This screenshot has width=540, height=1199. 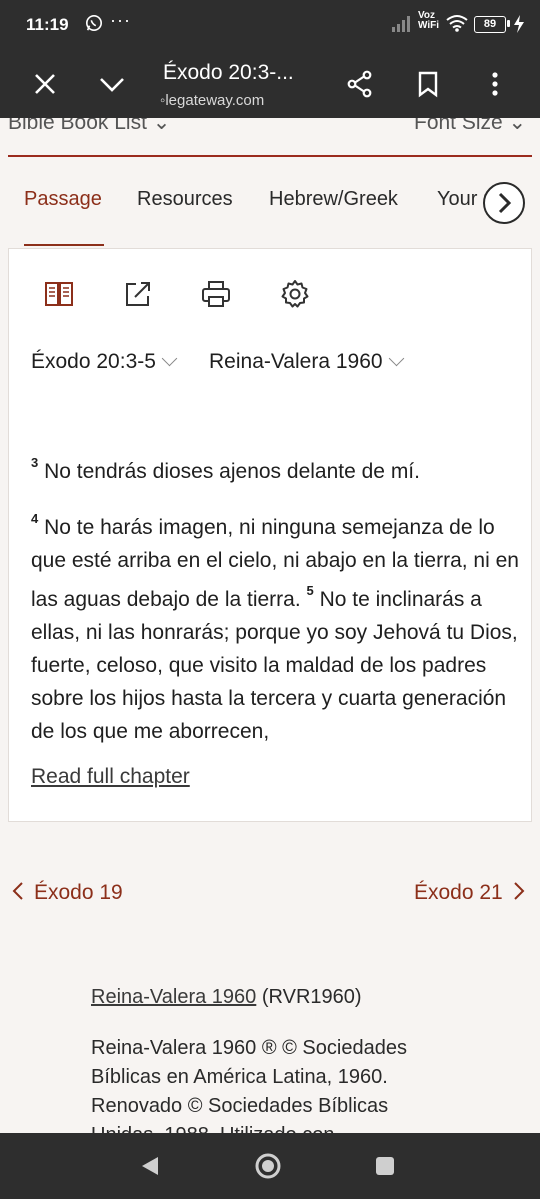 I want to click on system-nav-bar, so click(x=270, y=1166).